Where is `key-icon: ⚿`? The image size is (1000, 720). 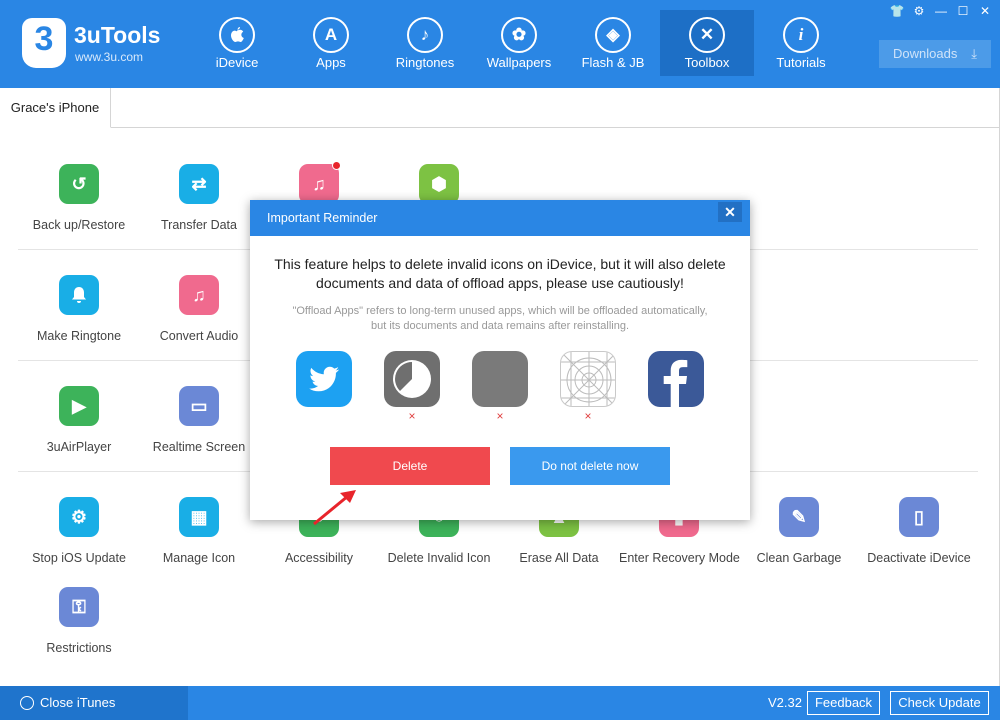
key-icon: ⚿ is located at coordinates (79, 607).